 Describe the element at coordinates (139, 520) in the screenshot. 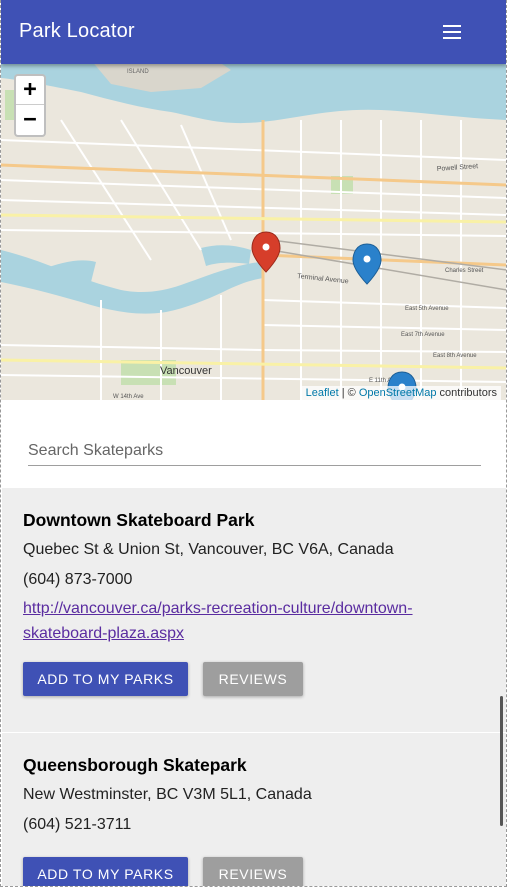

I see `park-name: Downtown Skateboard Park` at that location.